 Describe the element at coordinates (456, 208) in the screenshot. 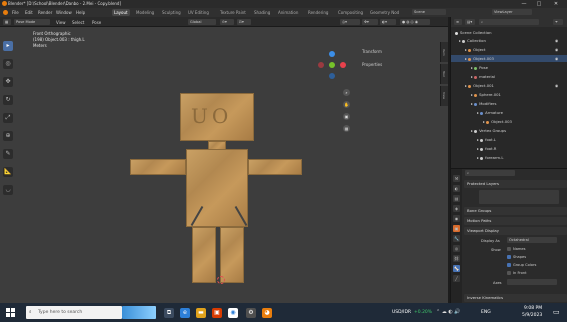

I see `scene-tab-icon: ◈` at that location.